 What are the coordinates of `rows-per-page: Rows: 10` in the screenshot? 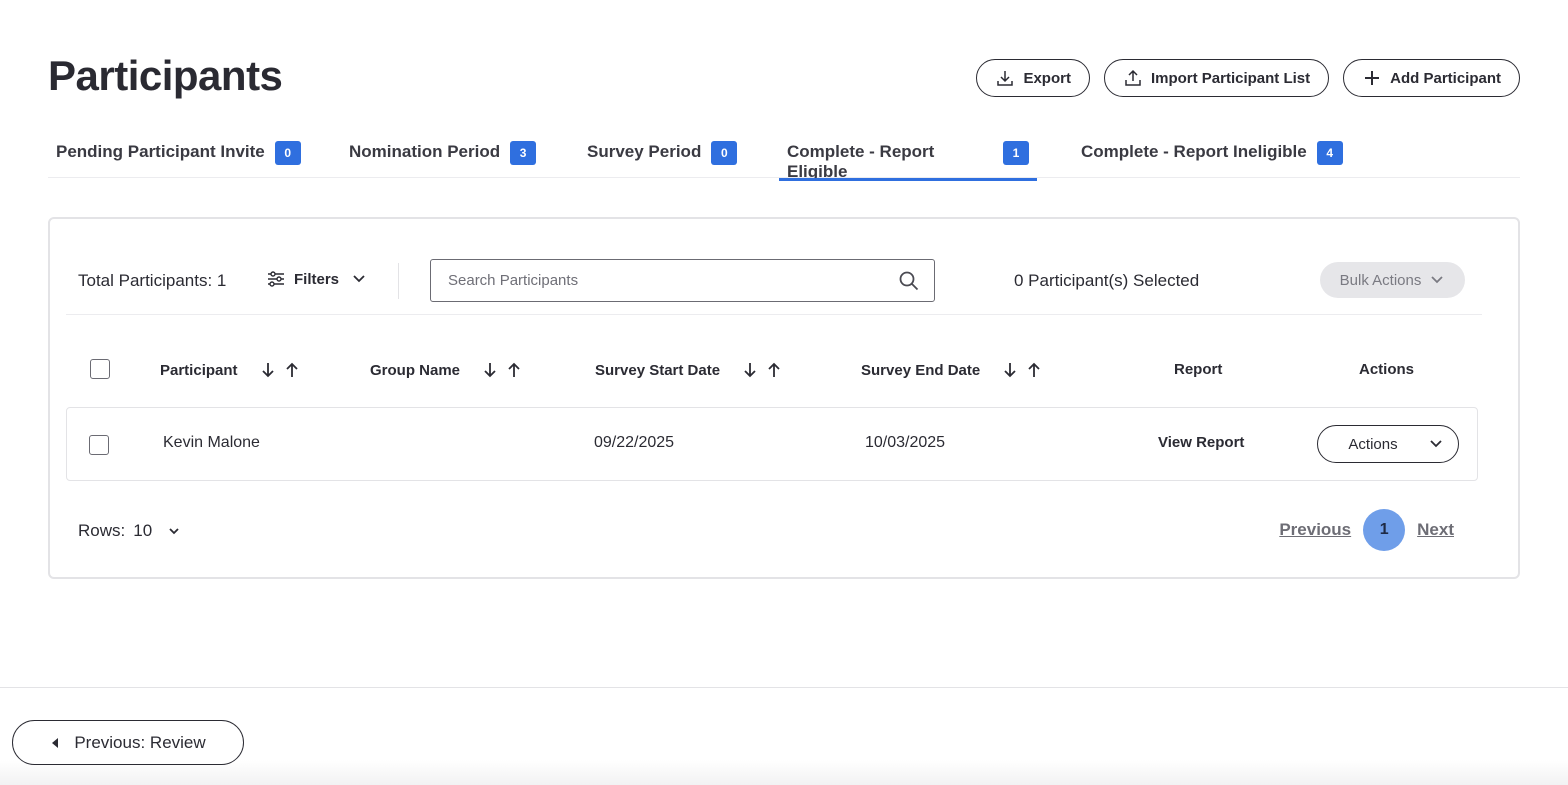 It's located at (129, 531).